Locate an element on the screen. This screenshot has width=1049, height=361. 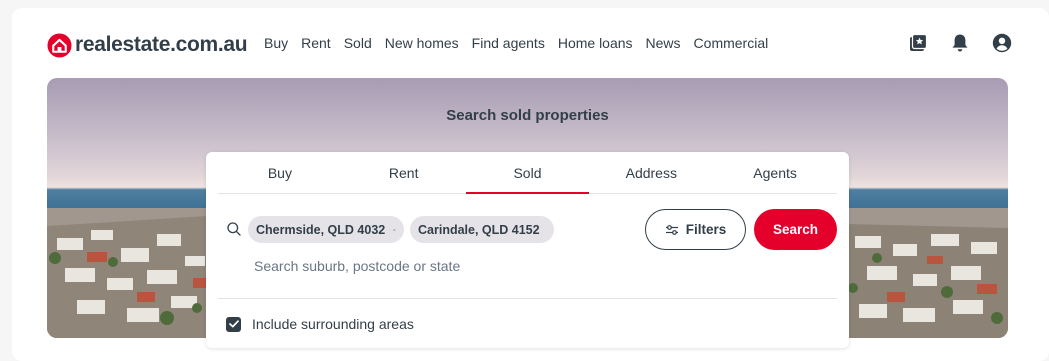
header-actions is located at coordinates (960, 43).